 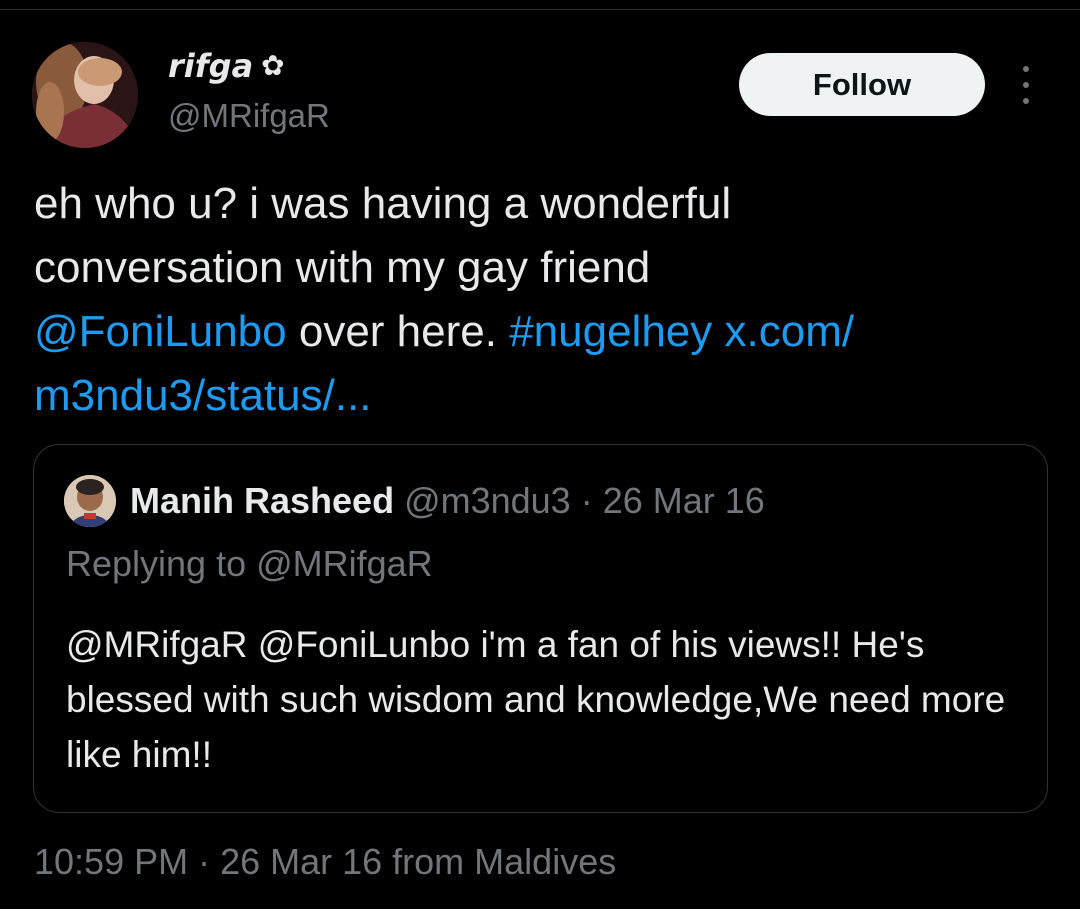 I want to click on more-options-icon, so click(x=1026, y=85).